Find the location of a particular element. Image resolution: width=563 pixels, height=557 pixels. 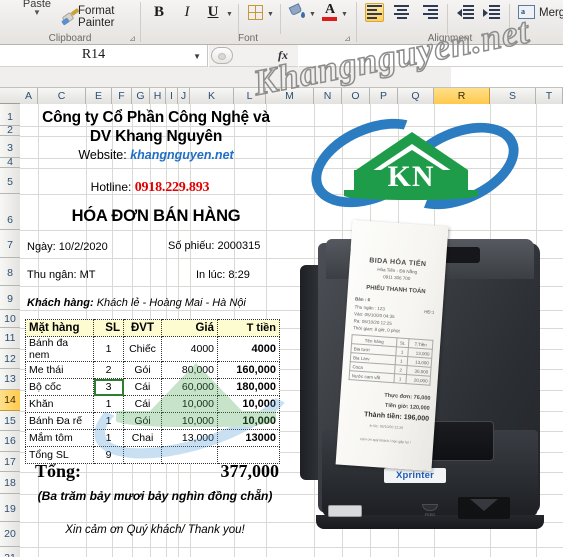

borders-icon is located at coordinates (255, 12).